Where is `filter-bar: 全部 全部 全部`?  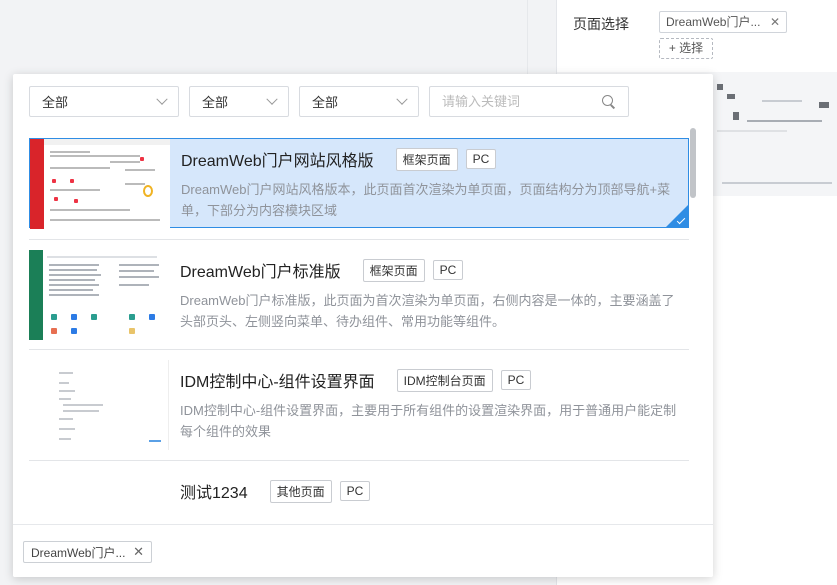 filter-bar: 全部 全部 全部 is located at coordinates (329, 101).